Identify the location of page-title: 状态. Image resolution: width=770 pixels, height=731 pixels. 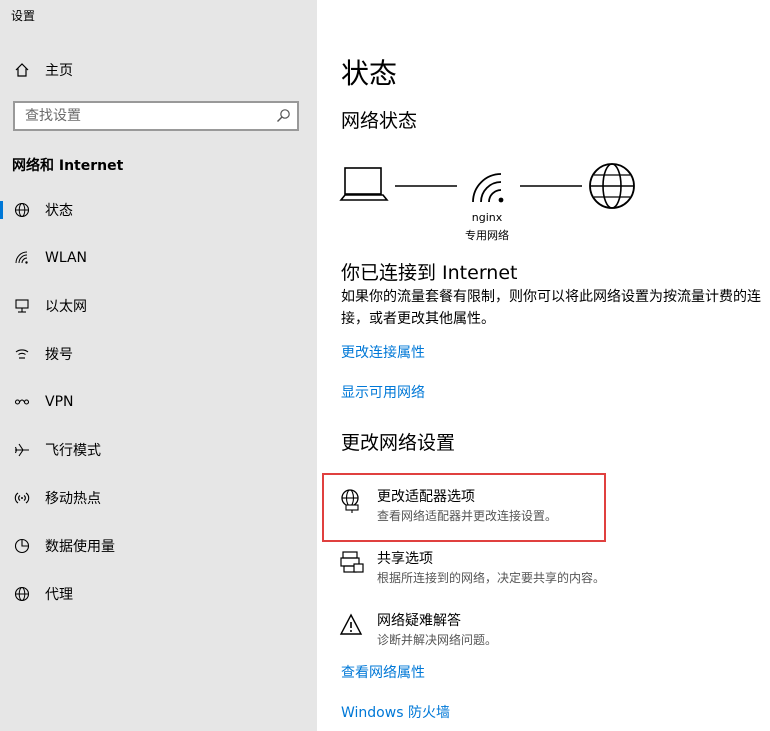
(369, 73).